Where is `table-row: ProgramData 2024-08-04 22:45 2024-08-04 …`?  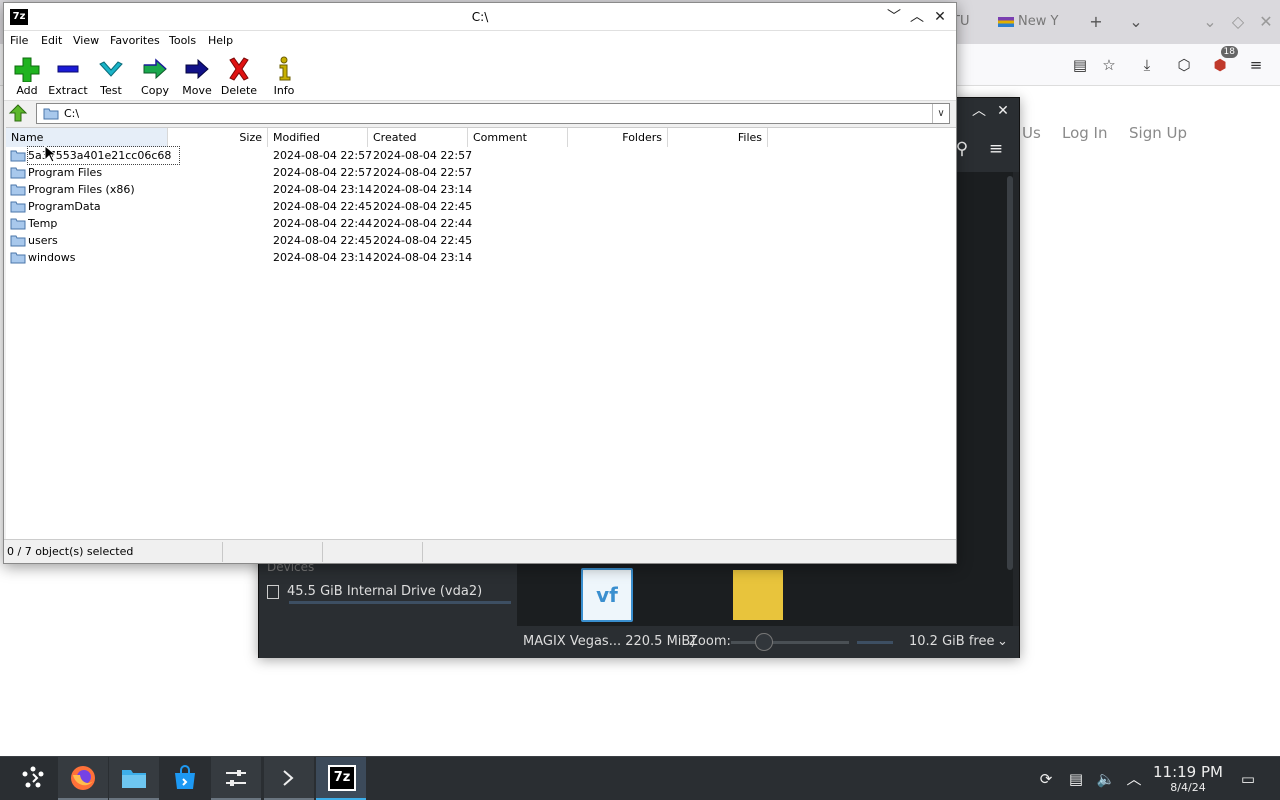
table-row: ProgramData 2024-08-04 22:45 2024-08-04 … is located at coordinates (481, 206).